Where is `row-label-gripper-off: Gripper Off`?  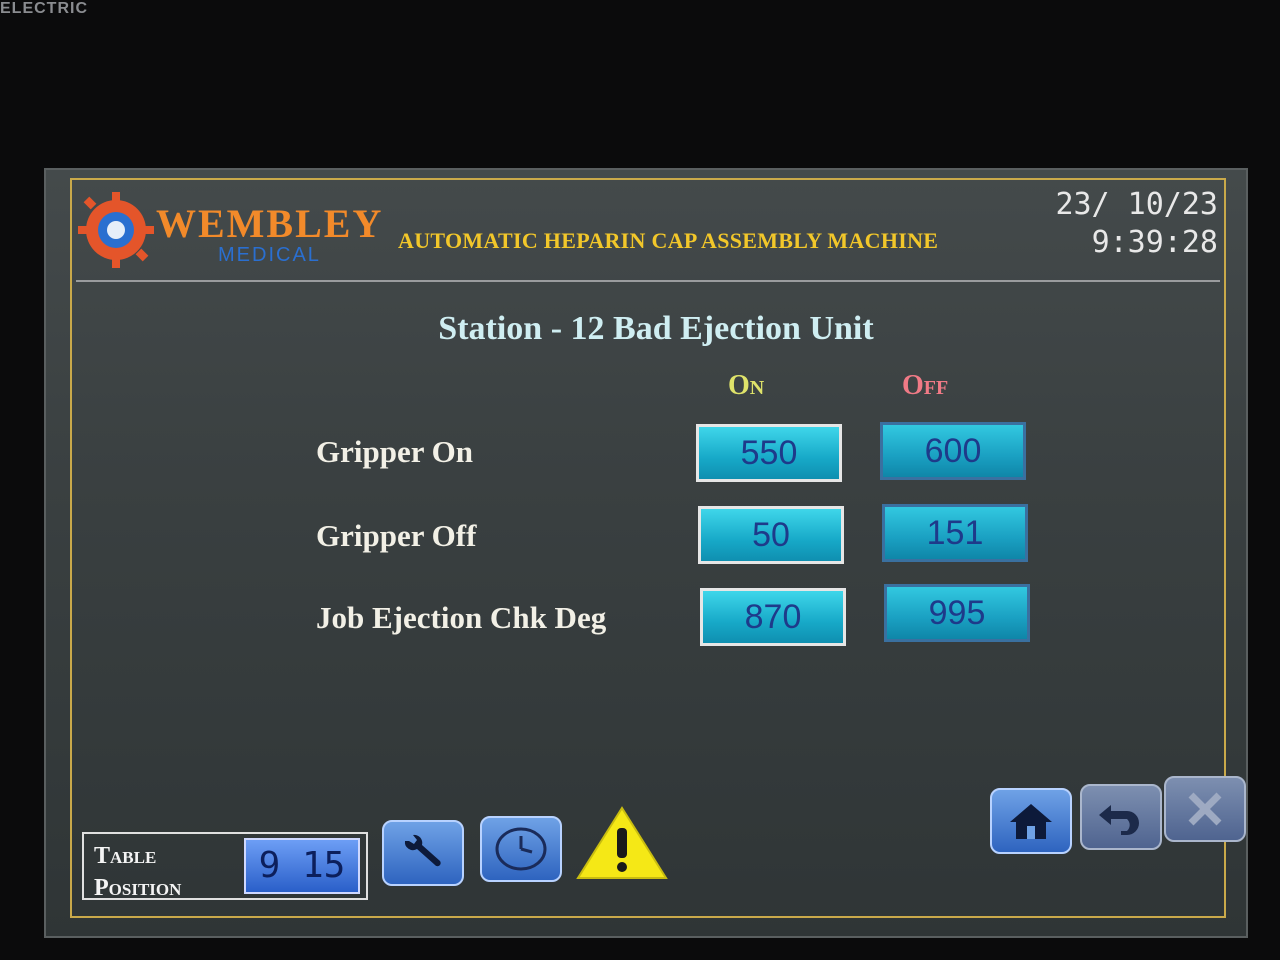
row-label-gripper-off: Gripper Off is located at coordinates (396, 535).